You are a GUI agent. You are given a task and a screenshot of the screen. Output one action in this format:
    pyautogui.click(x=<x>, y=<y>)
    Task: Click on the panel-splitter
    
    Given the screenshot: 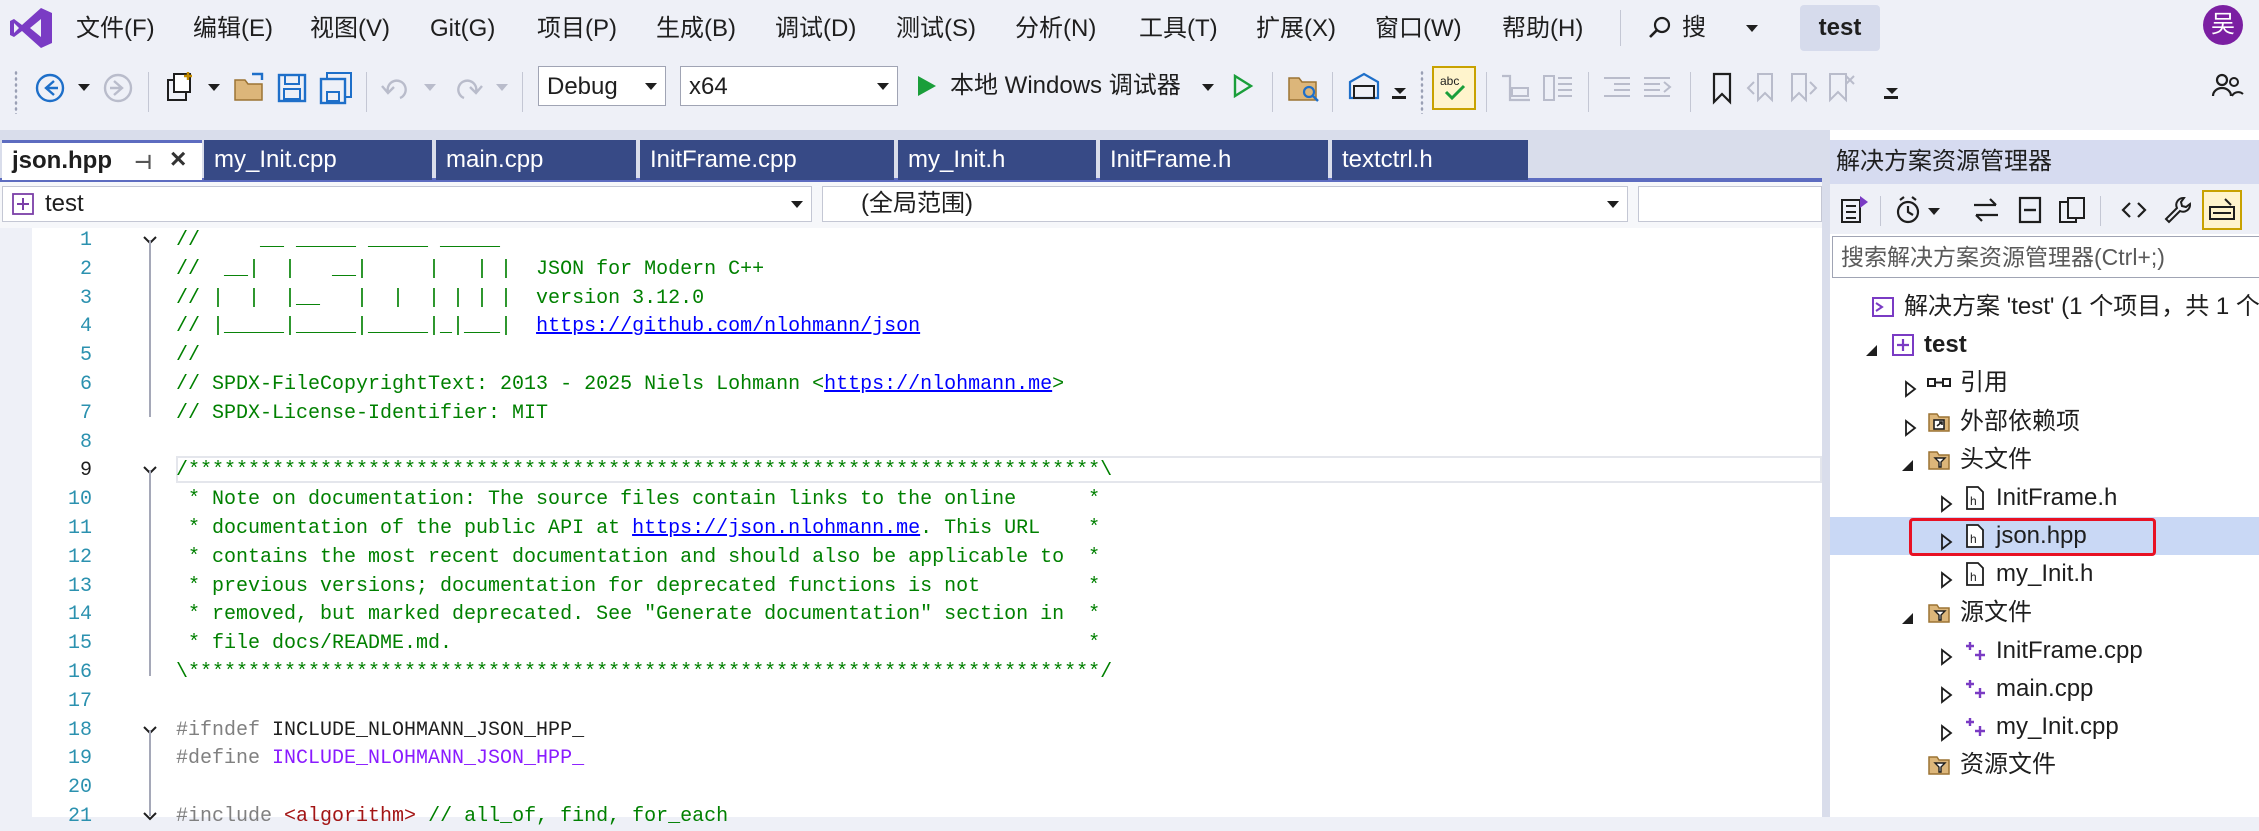 What is the action you would take?
    pyautogui.click(x=1826, y=473)
    